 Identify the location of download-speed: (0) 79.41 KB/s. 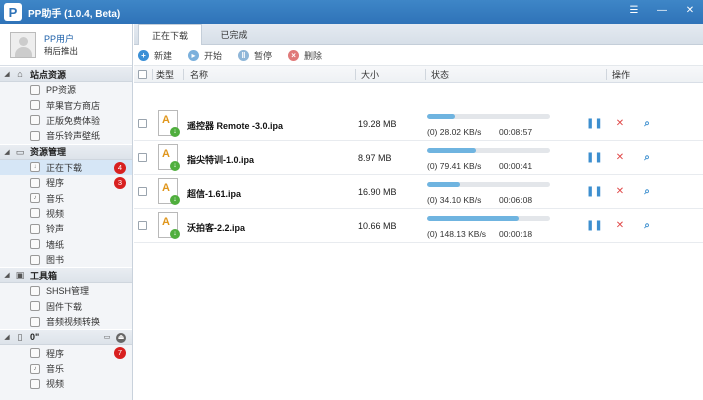
(454, 166).